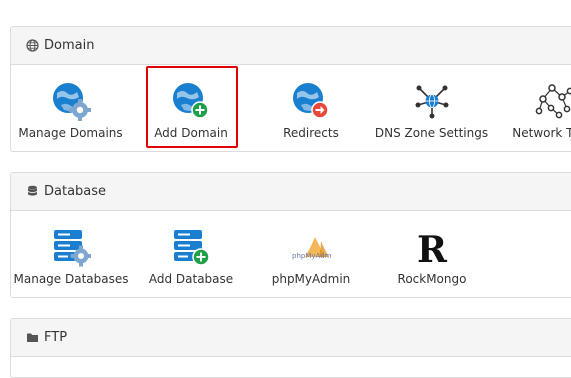 The height and width of the screenshot is (378, 571). I want to click on rockmongo-logo-text: R, so click(432, 248).